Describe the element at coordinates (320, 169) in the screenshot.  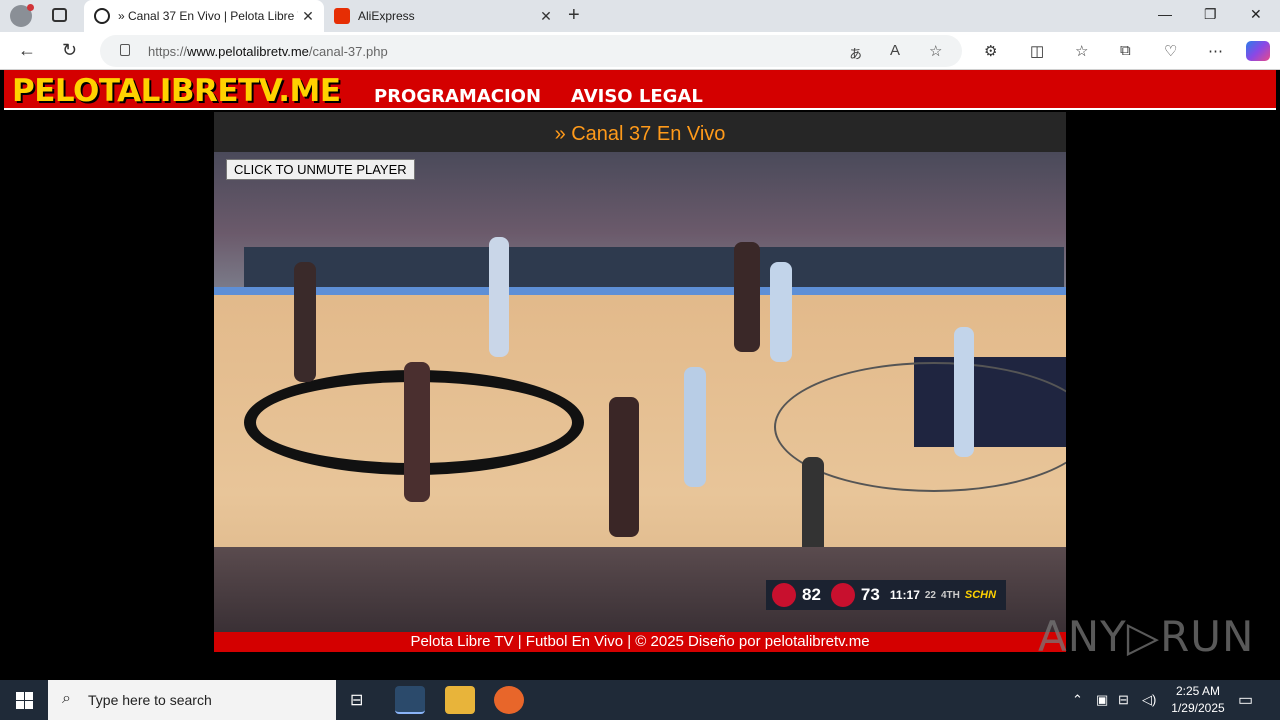
I see `unmute-player-button: CLICK TO UNMUTE PLAYER` at that location.